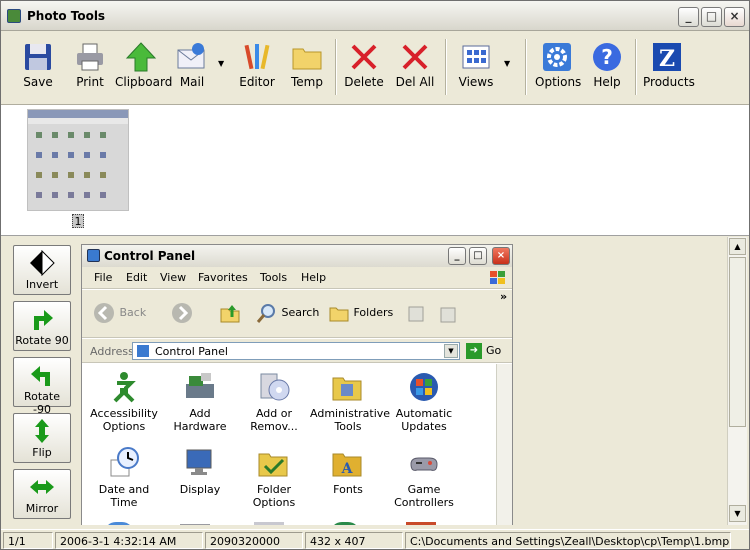  I want to click on save-button: Save, so click(38, 68).